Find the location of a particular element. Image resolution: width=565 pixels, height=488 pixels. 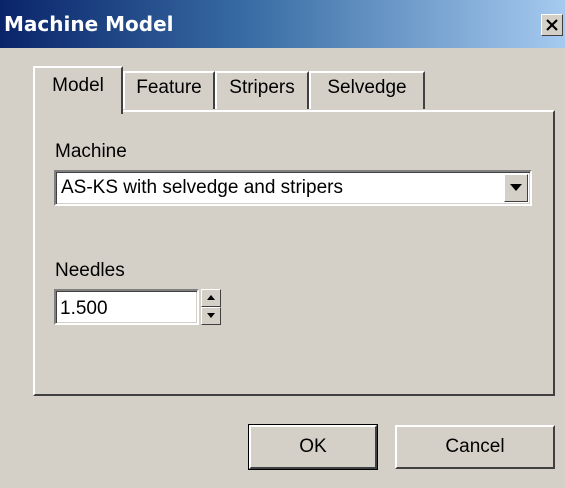

tab-selvedge: Selvedge is located at coordinates (367, 90).